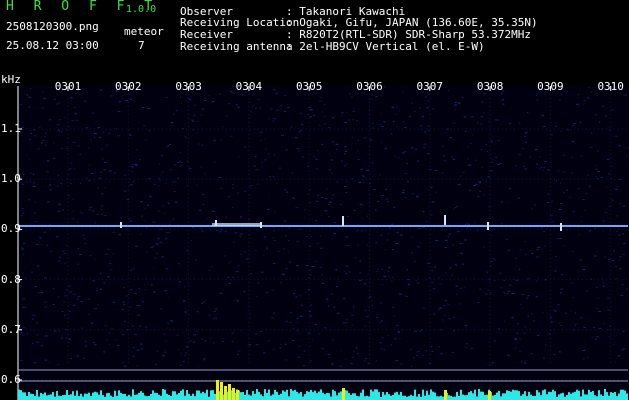 This screenshot has width=629, height=400. I want to click on frequency-tick-label: 0.9, so click(11, 229).